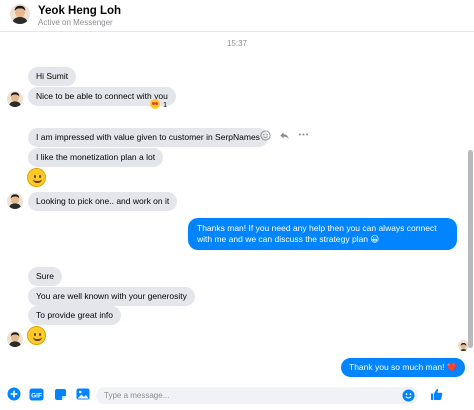  Describe the element at coordinates (83, 394) in the screenshot. I see `image-icon` at that location.